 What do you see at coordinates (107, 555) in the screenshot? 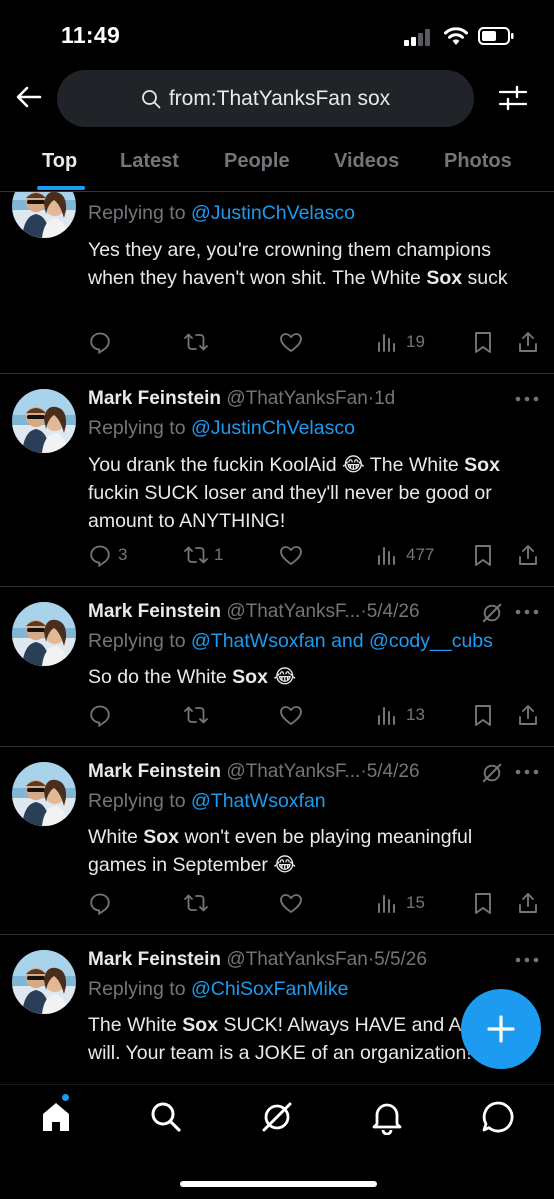
I see `reply-button: 3` at bounding box center [107, 555].